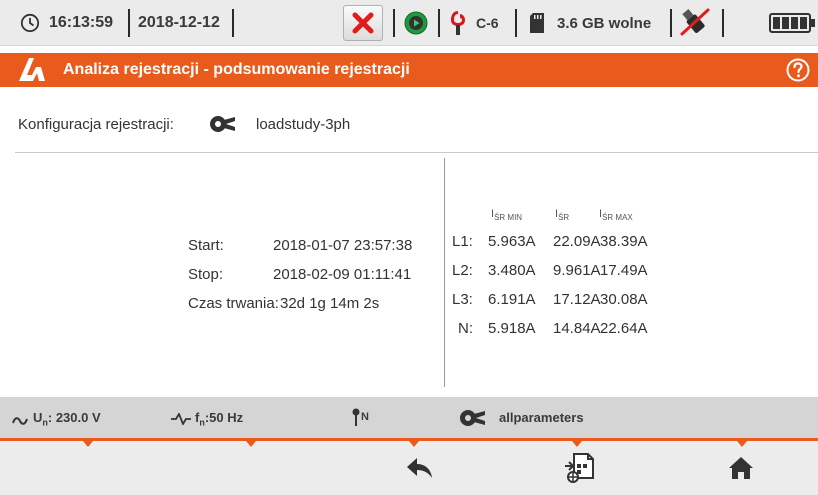  I want to click on report-icon, so click(579, 468).